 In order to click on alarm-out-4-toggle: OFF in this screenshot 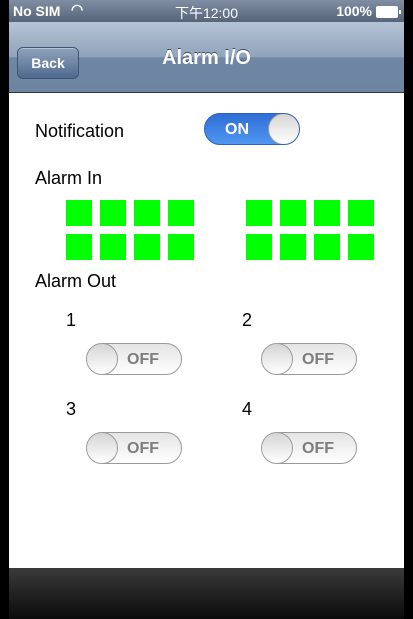, I will do `click(309, 448)`.